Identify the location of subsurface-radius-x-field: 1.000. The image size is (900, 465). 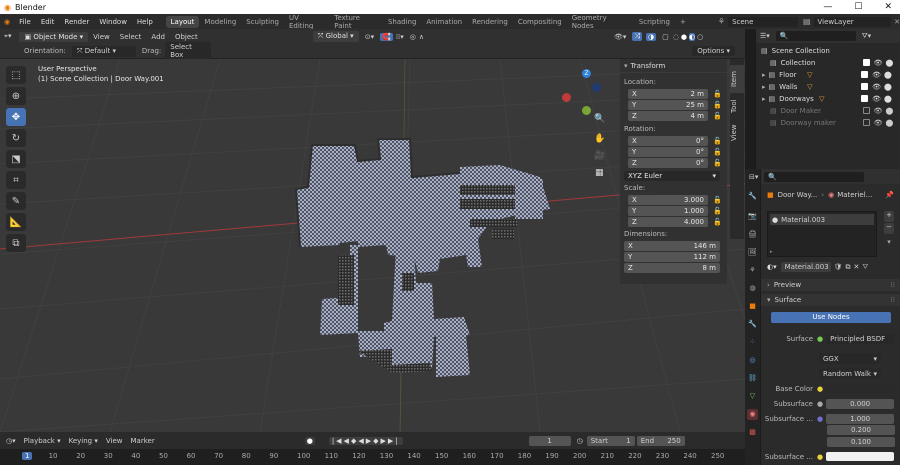
(860, 418).